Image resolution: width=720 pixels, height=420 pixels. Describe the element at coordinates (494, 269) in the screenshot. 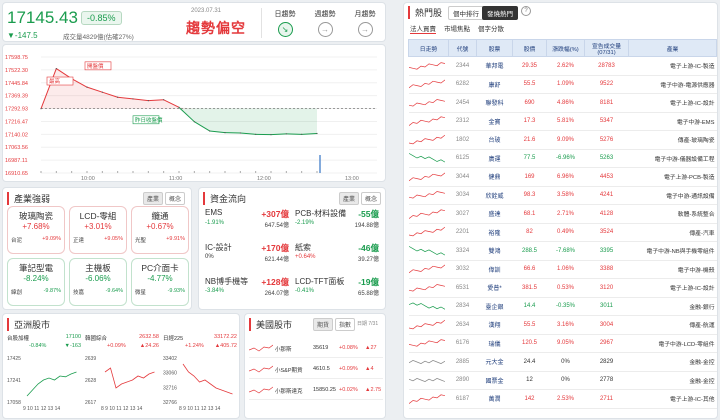

I see `stock-name: 偉訓` at that location.